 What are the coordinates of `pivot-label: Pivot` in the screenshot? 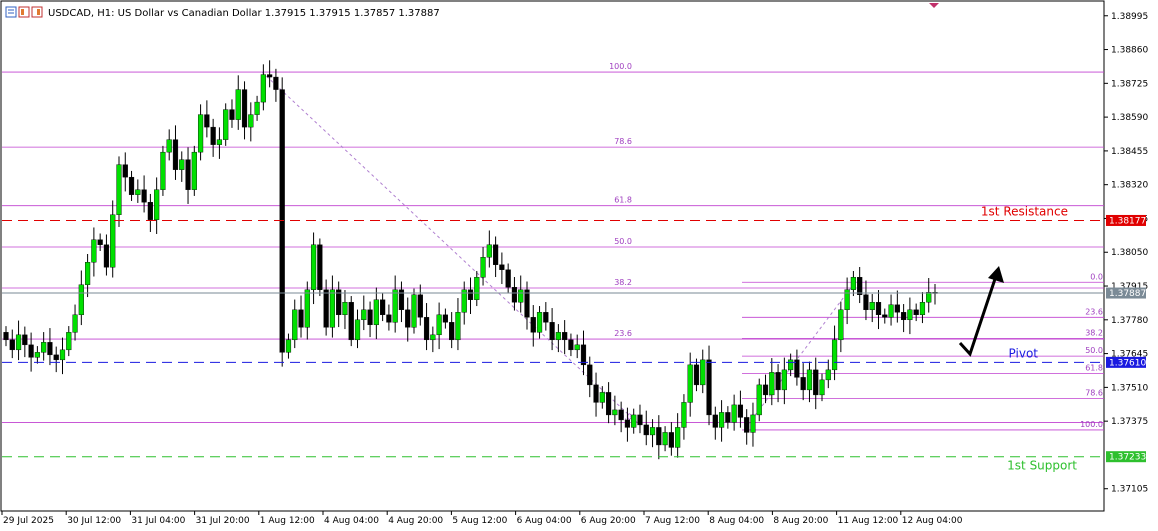 It's located at (1024, 353).